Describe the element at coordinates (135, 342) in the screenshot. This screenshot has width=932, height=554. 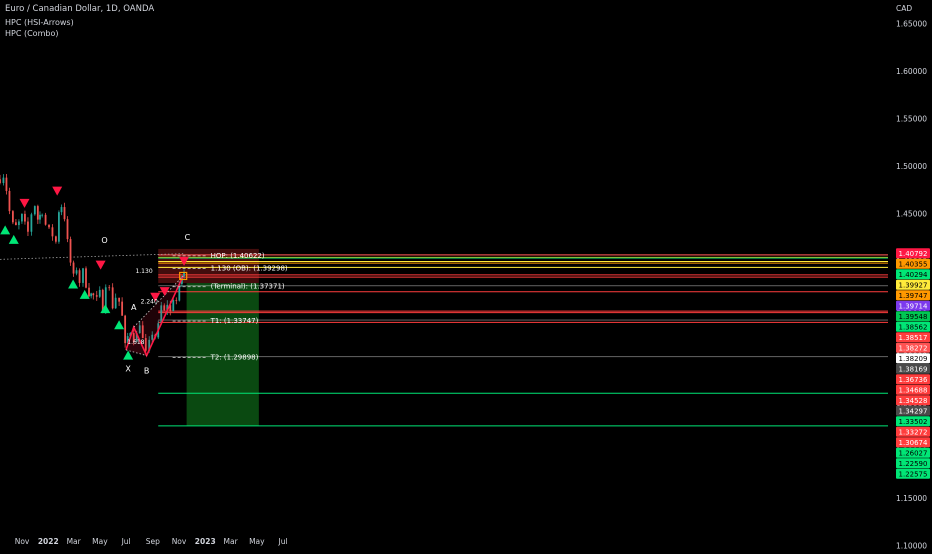
I see `pattern-ratio-label: 1.618` at that location.